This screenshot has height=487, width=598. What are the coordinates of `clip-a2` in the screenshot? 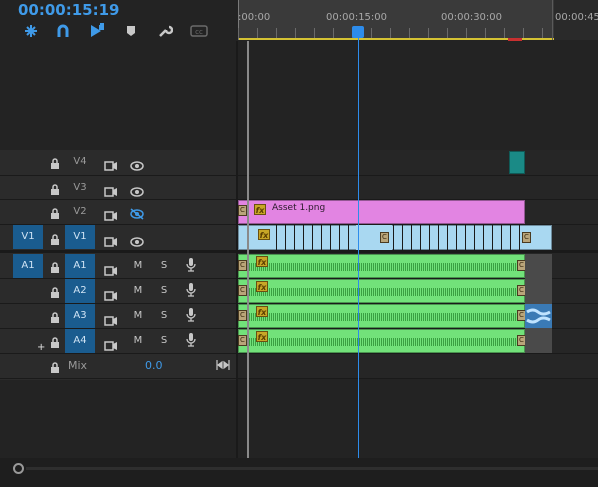 It's located at (382, 291).